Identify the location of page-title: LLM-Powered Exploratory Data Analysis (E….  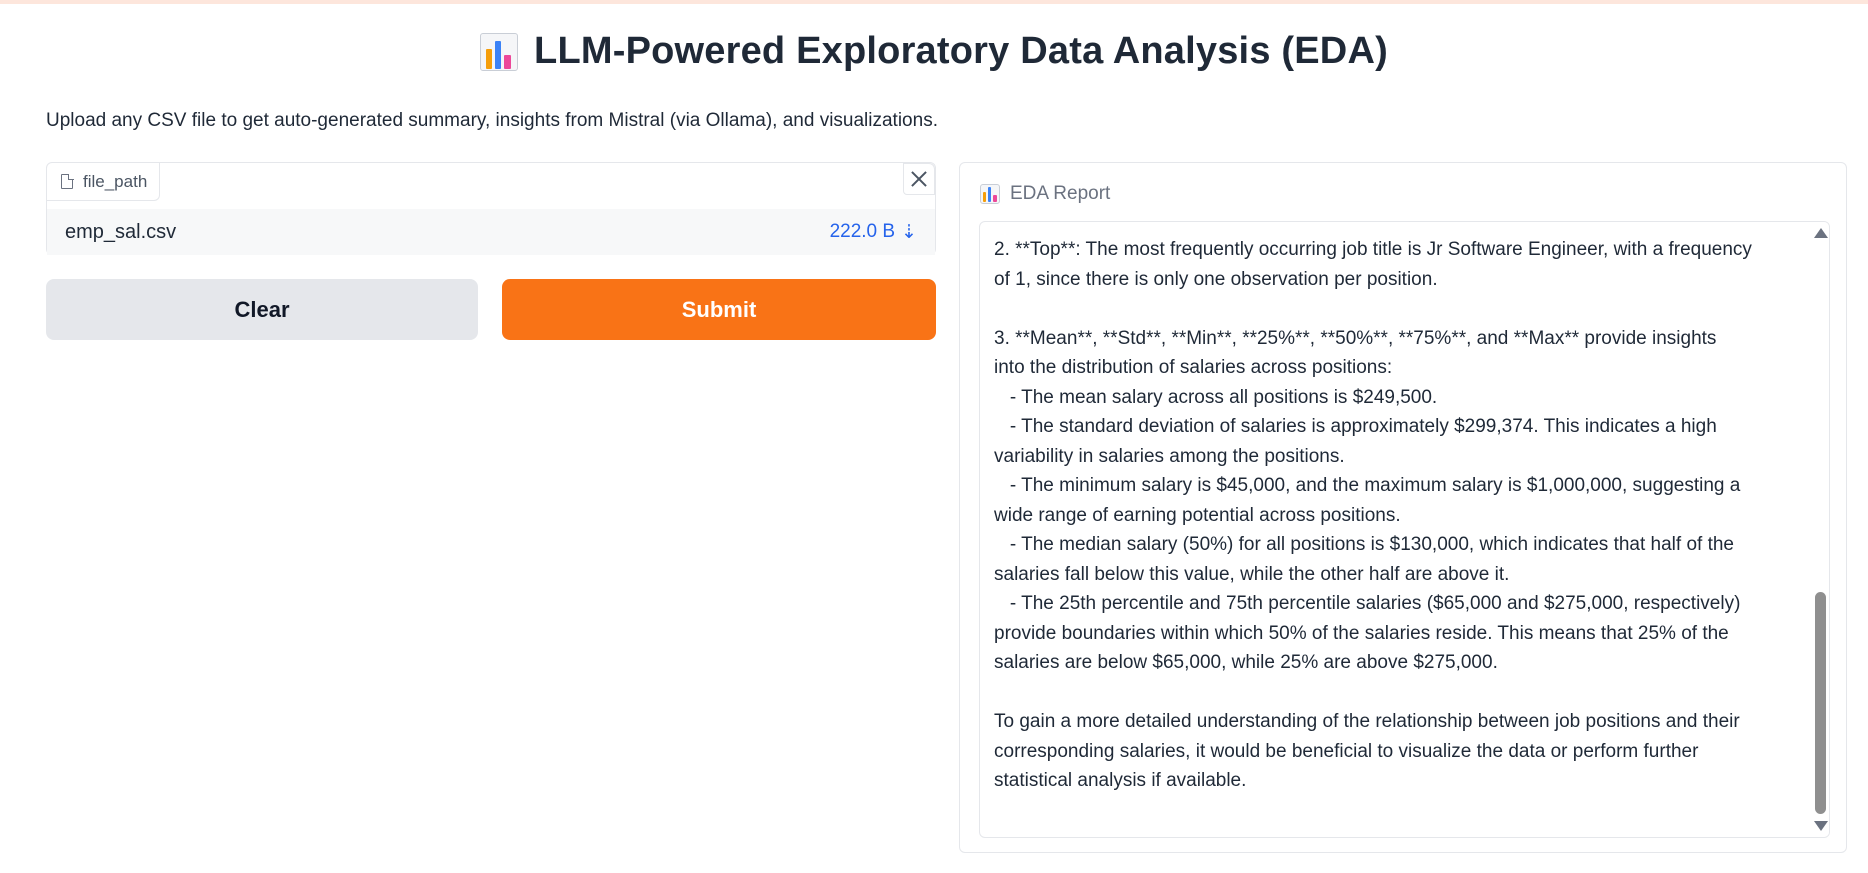
(961, 51).